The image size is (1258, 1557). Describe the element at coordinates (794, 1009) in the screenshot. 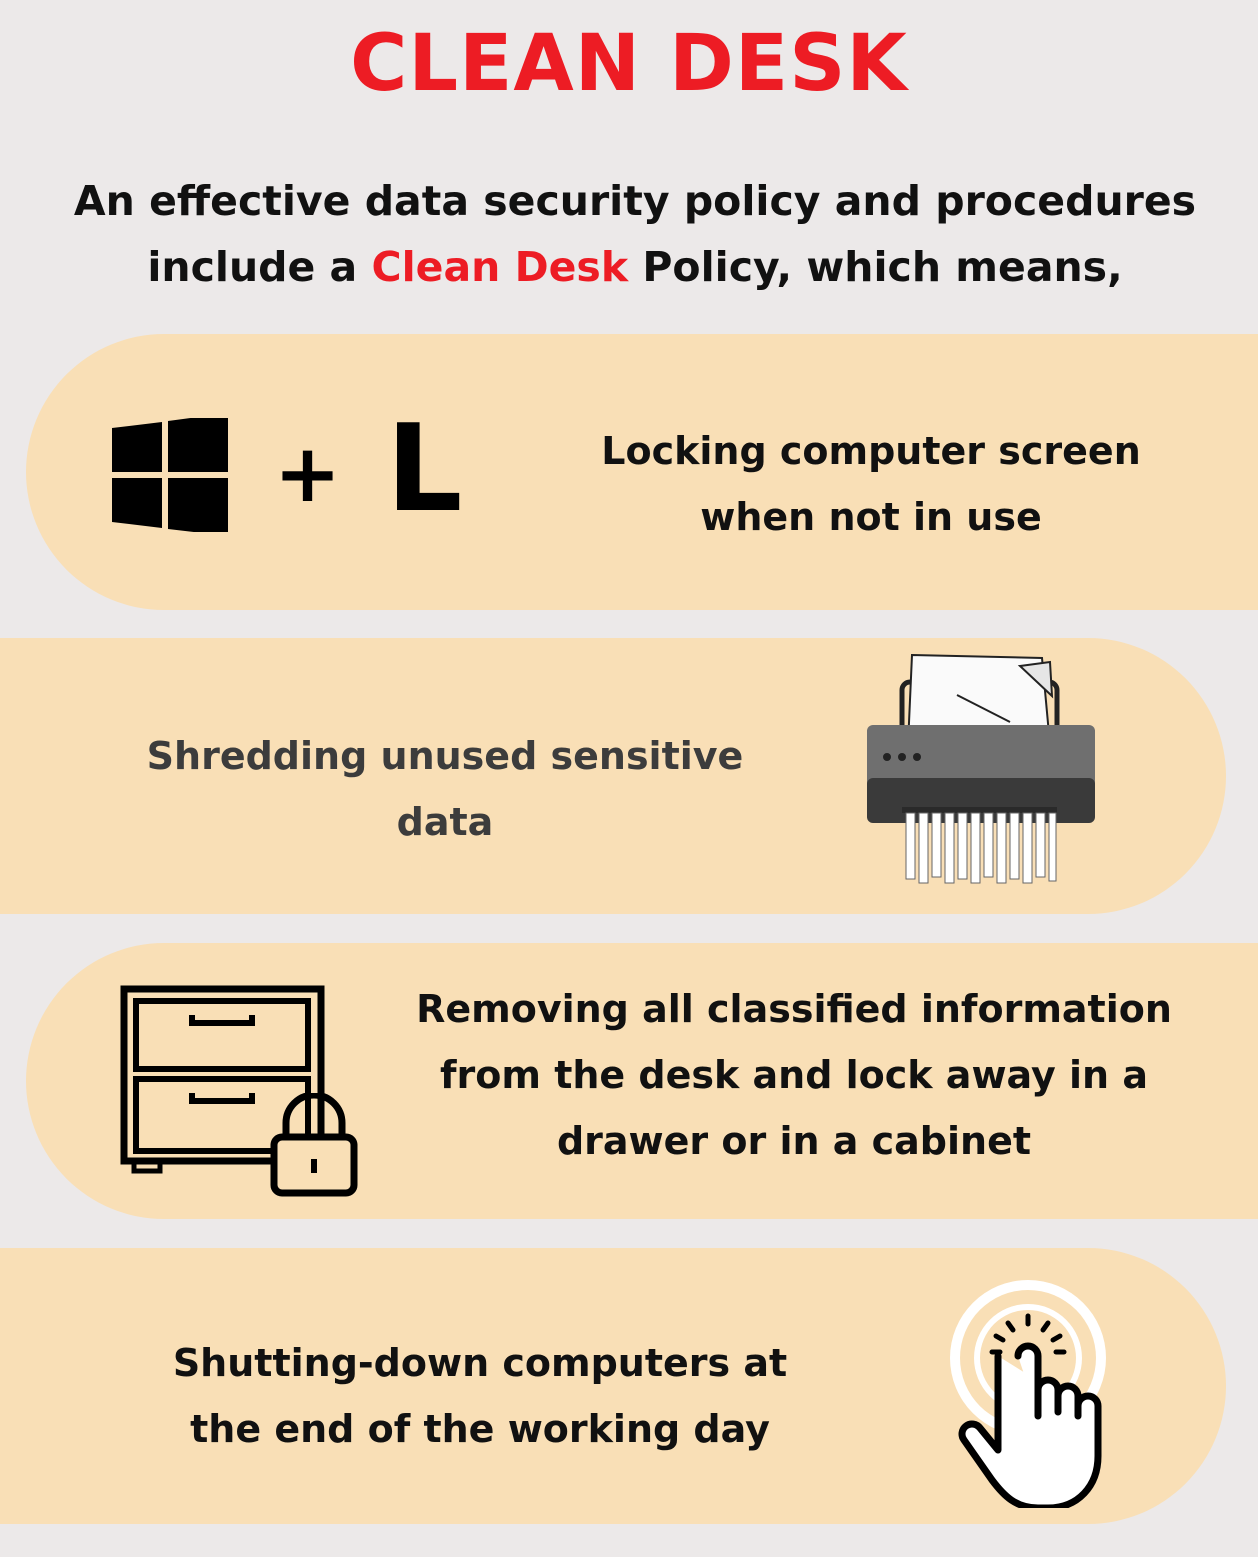

I see `policy-text-line: Removing all classified information` at that location.